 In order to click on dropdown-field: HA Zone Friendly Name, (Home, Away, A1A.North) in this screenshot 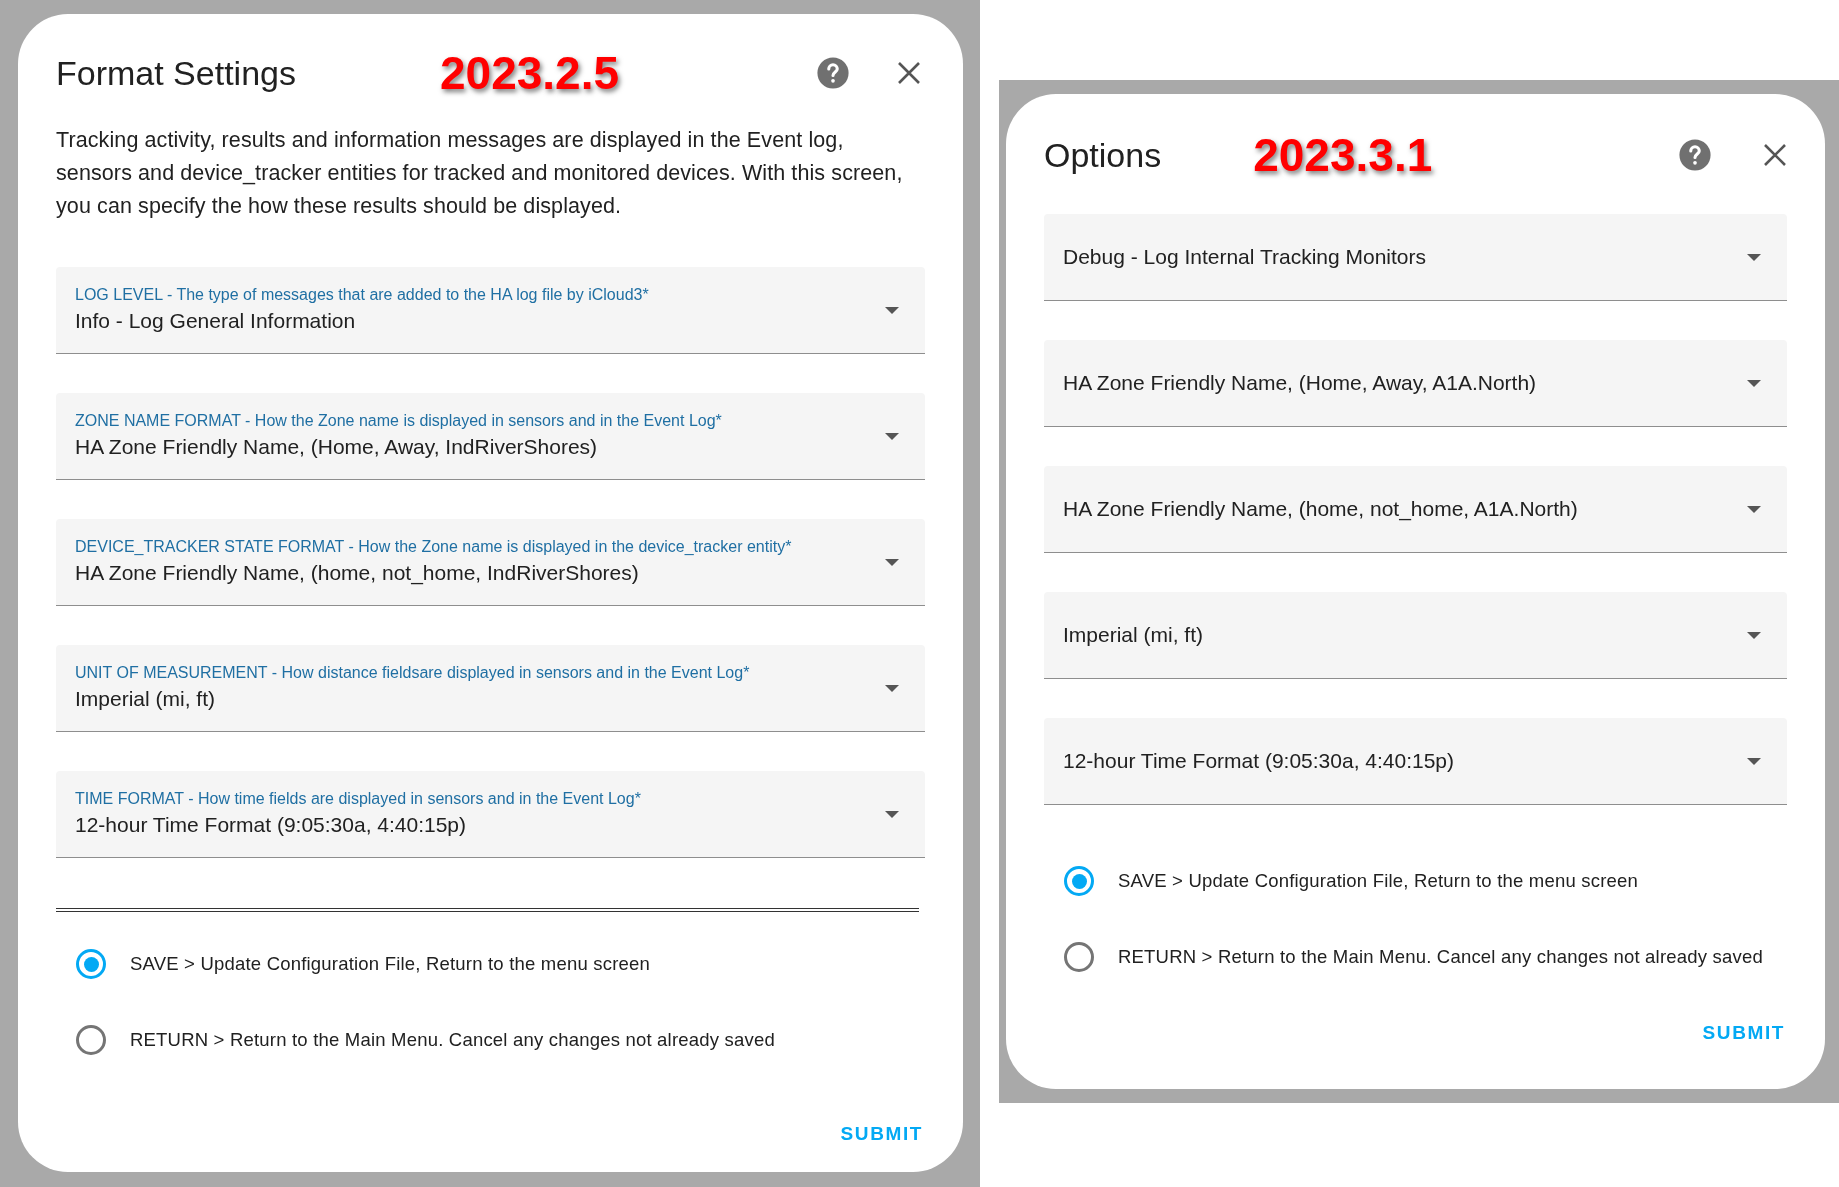, I will do `click(1415, 383)`.